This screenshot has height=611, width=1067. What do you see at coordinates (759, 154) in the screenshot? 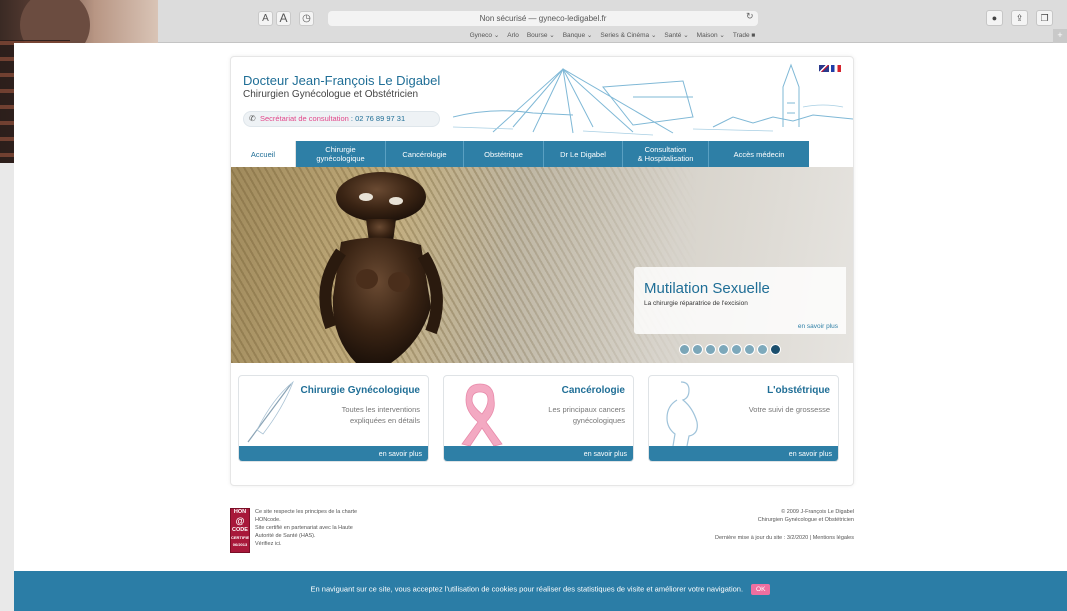
I see `nav-acces-medecin: Accès médecin` at bounding box center [759, 154].